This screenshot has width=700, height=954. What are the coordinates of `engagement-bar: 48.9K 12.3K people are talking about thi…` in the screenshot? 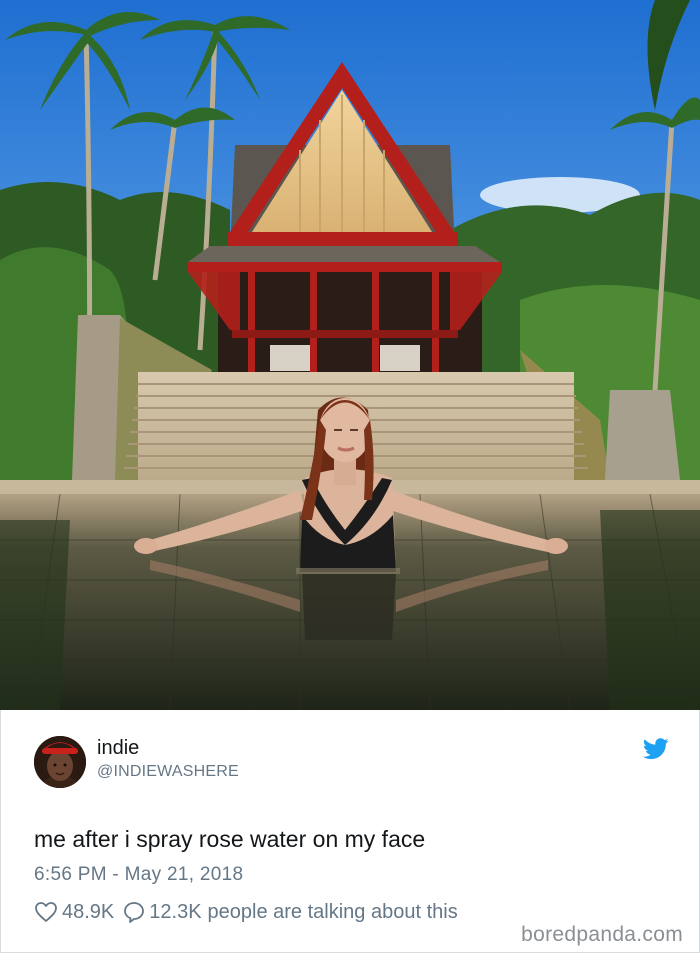 It's located at (246, 912).